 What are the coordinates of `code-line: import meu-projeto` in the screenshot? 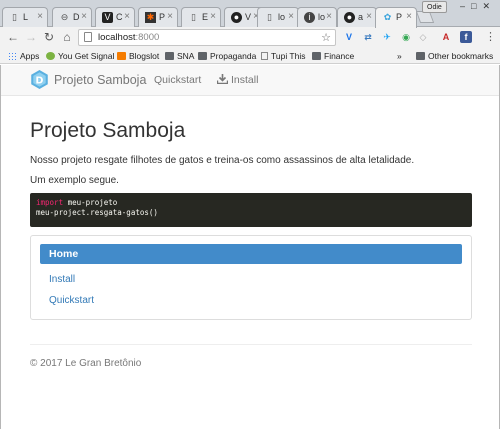 It's located at (77, 202).